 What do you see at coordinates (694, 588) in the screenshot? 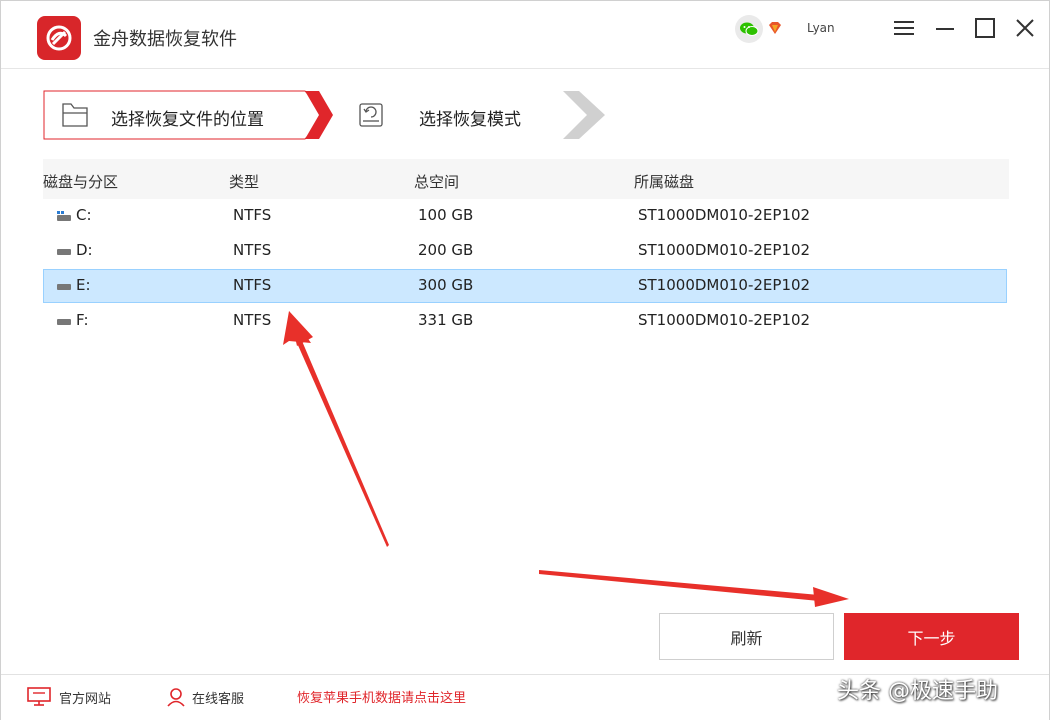
I see `arrow-to-next-icon` at bounding box center [694, 588].